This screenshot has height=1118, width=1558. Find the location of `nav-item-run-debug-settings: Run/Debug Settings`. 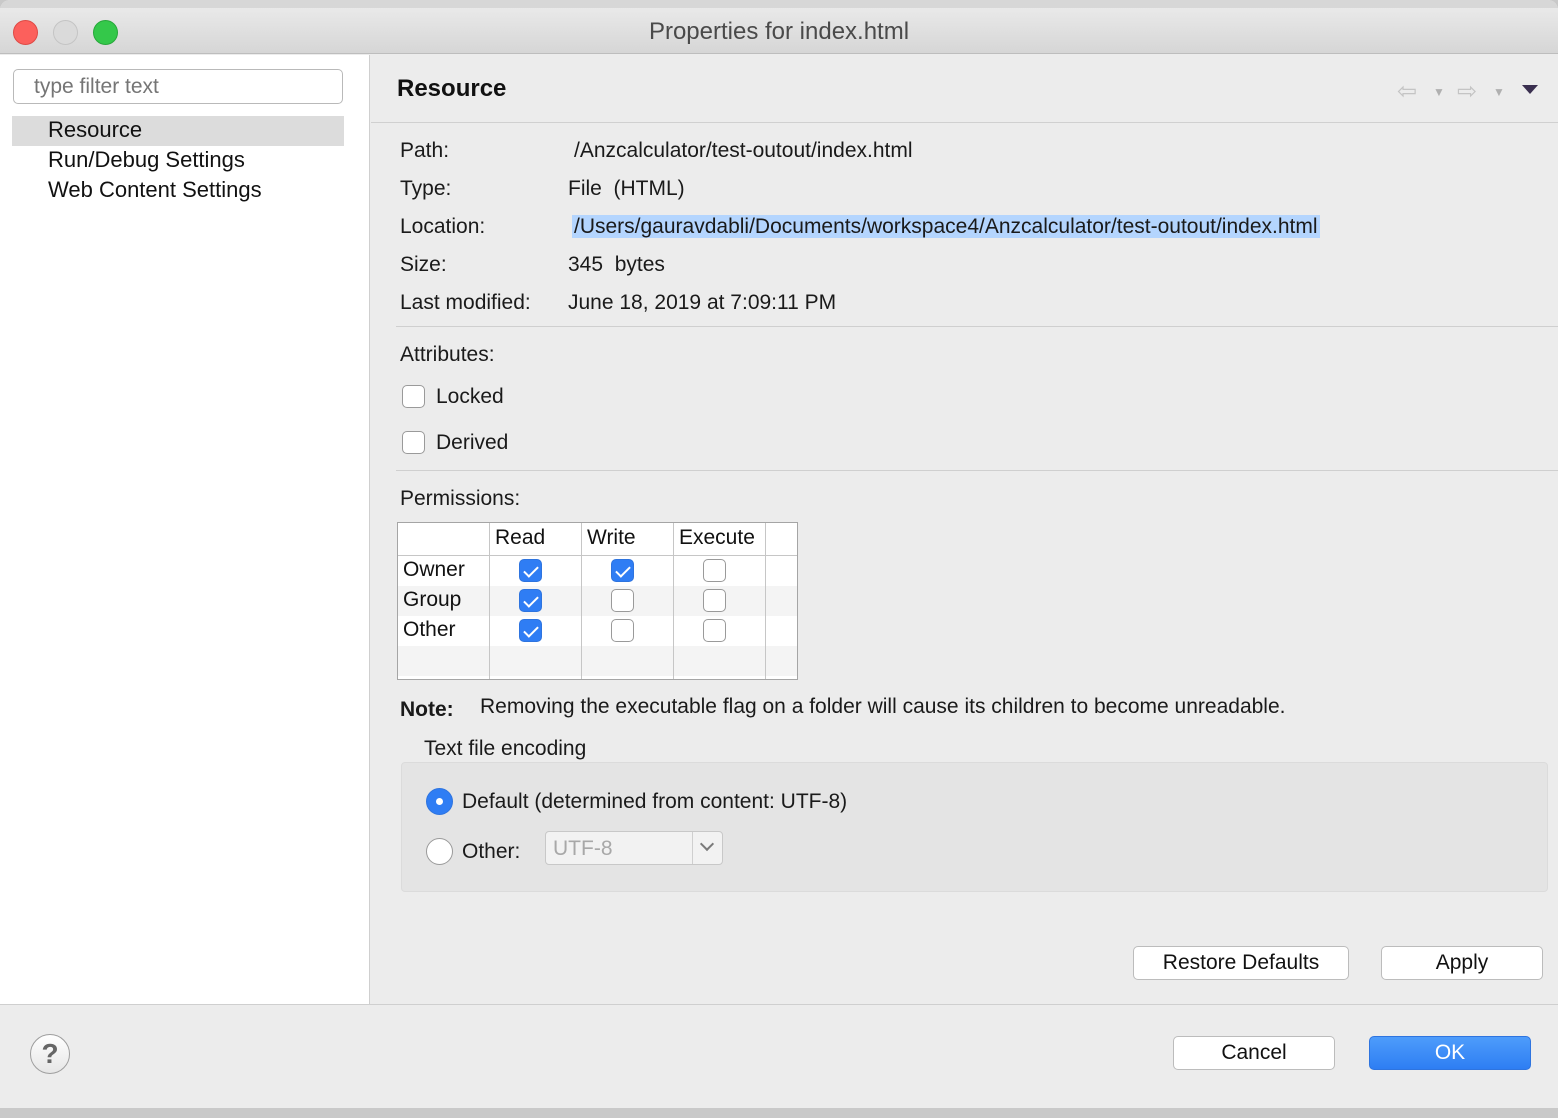

nav-item-run-debug-settings: Run/Debug Settings is located at coordinates (178, 161).